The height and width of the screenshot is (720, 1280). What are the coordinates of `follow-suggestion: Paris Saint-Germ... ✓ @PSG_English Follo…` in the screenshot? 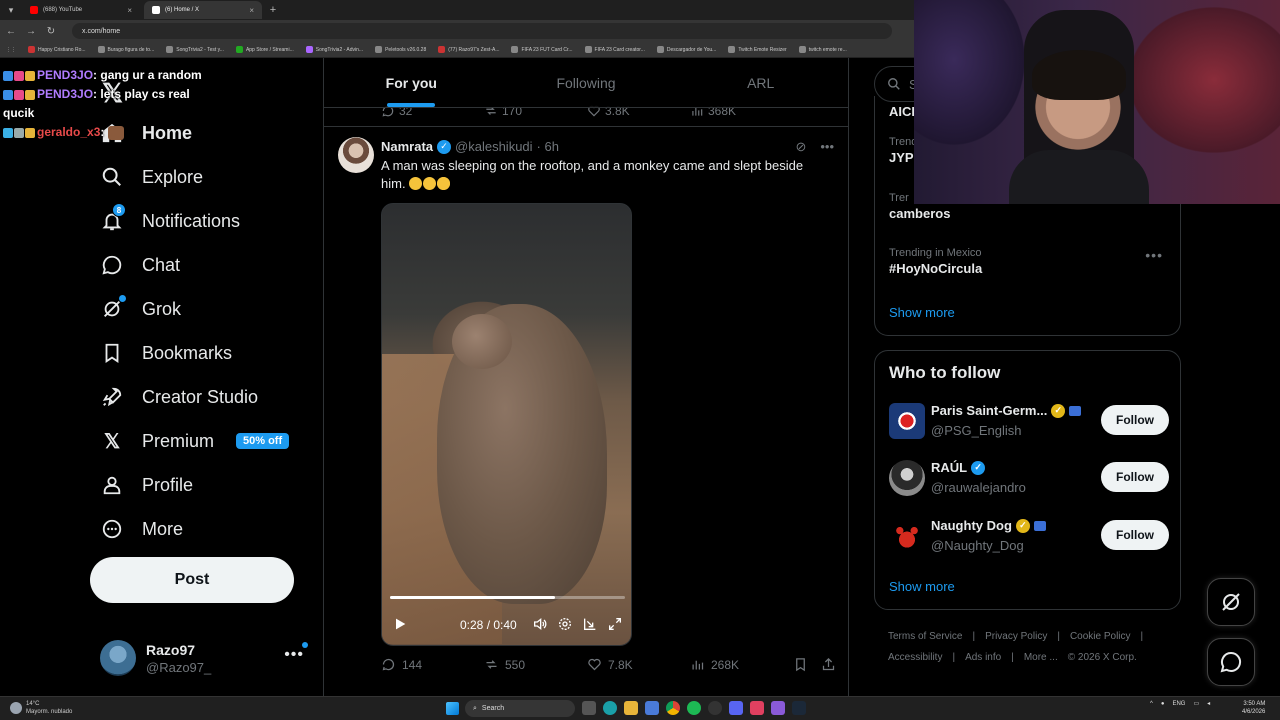 It's located at (1029, 421).